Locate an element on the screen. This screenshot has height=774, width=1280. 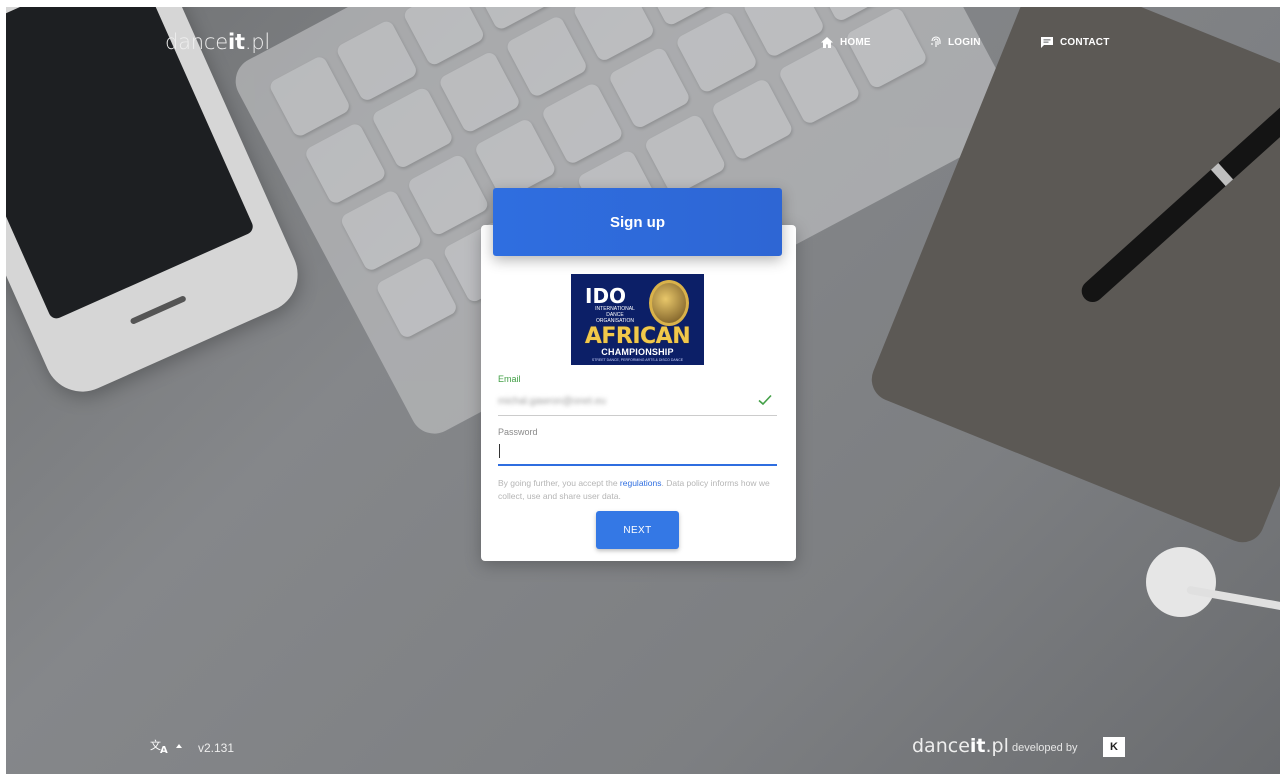
nav-home: HOME is located at coordinates (845, 42).